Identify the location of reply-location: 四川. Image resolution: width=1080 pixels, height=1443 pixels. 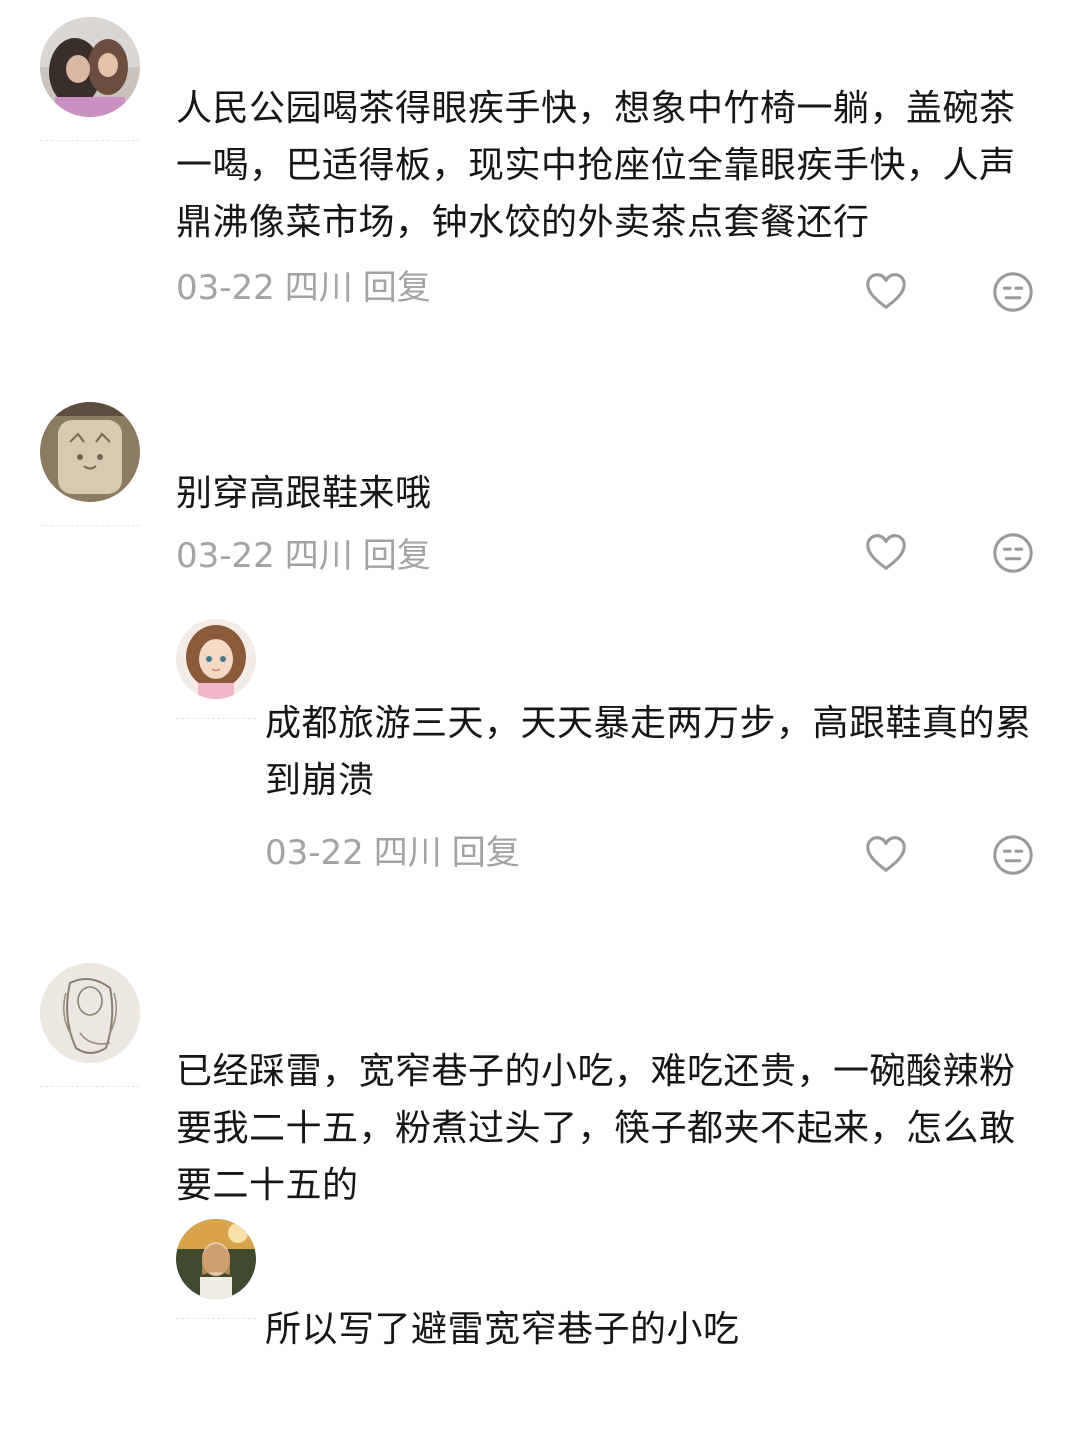
(407, 853).